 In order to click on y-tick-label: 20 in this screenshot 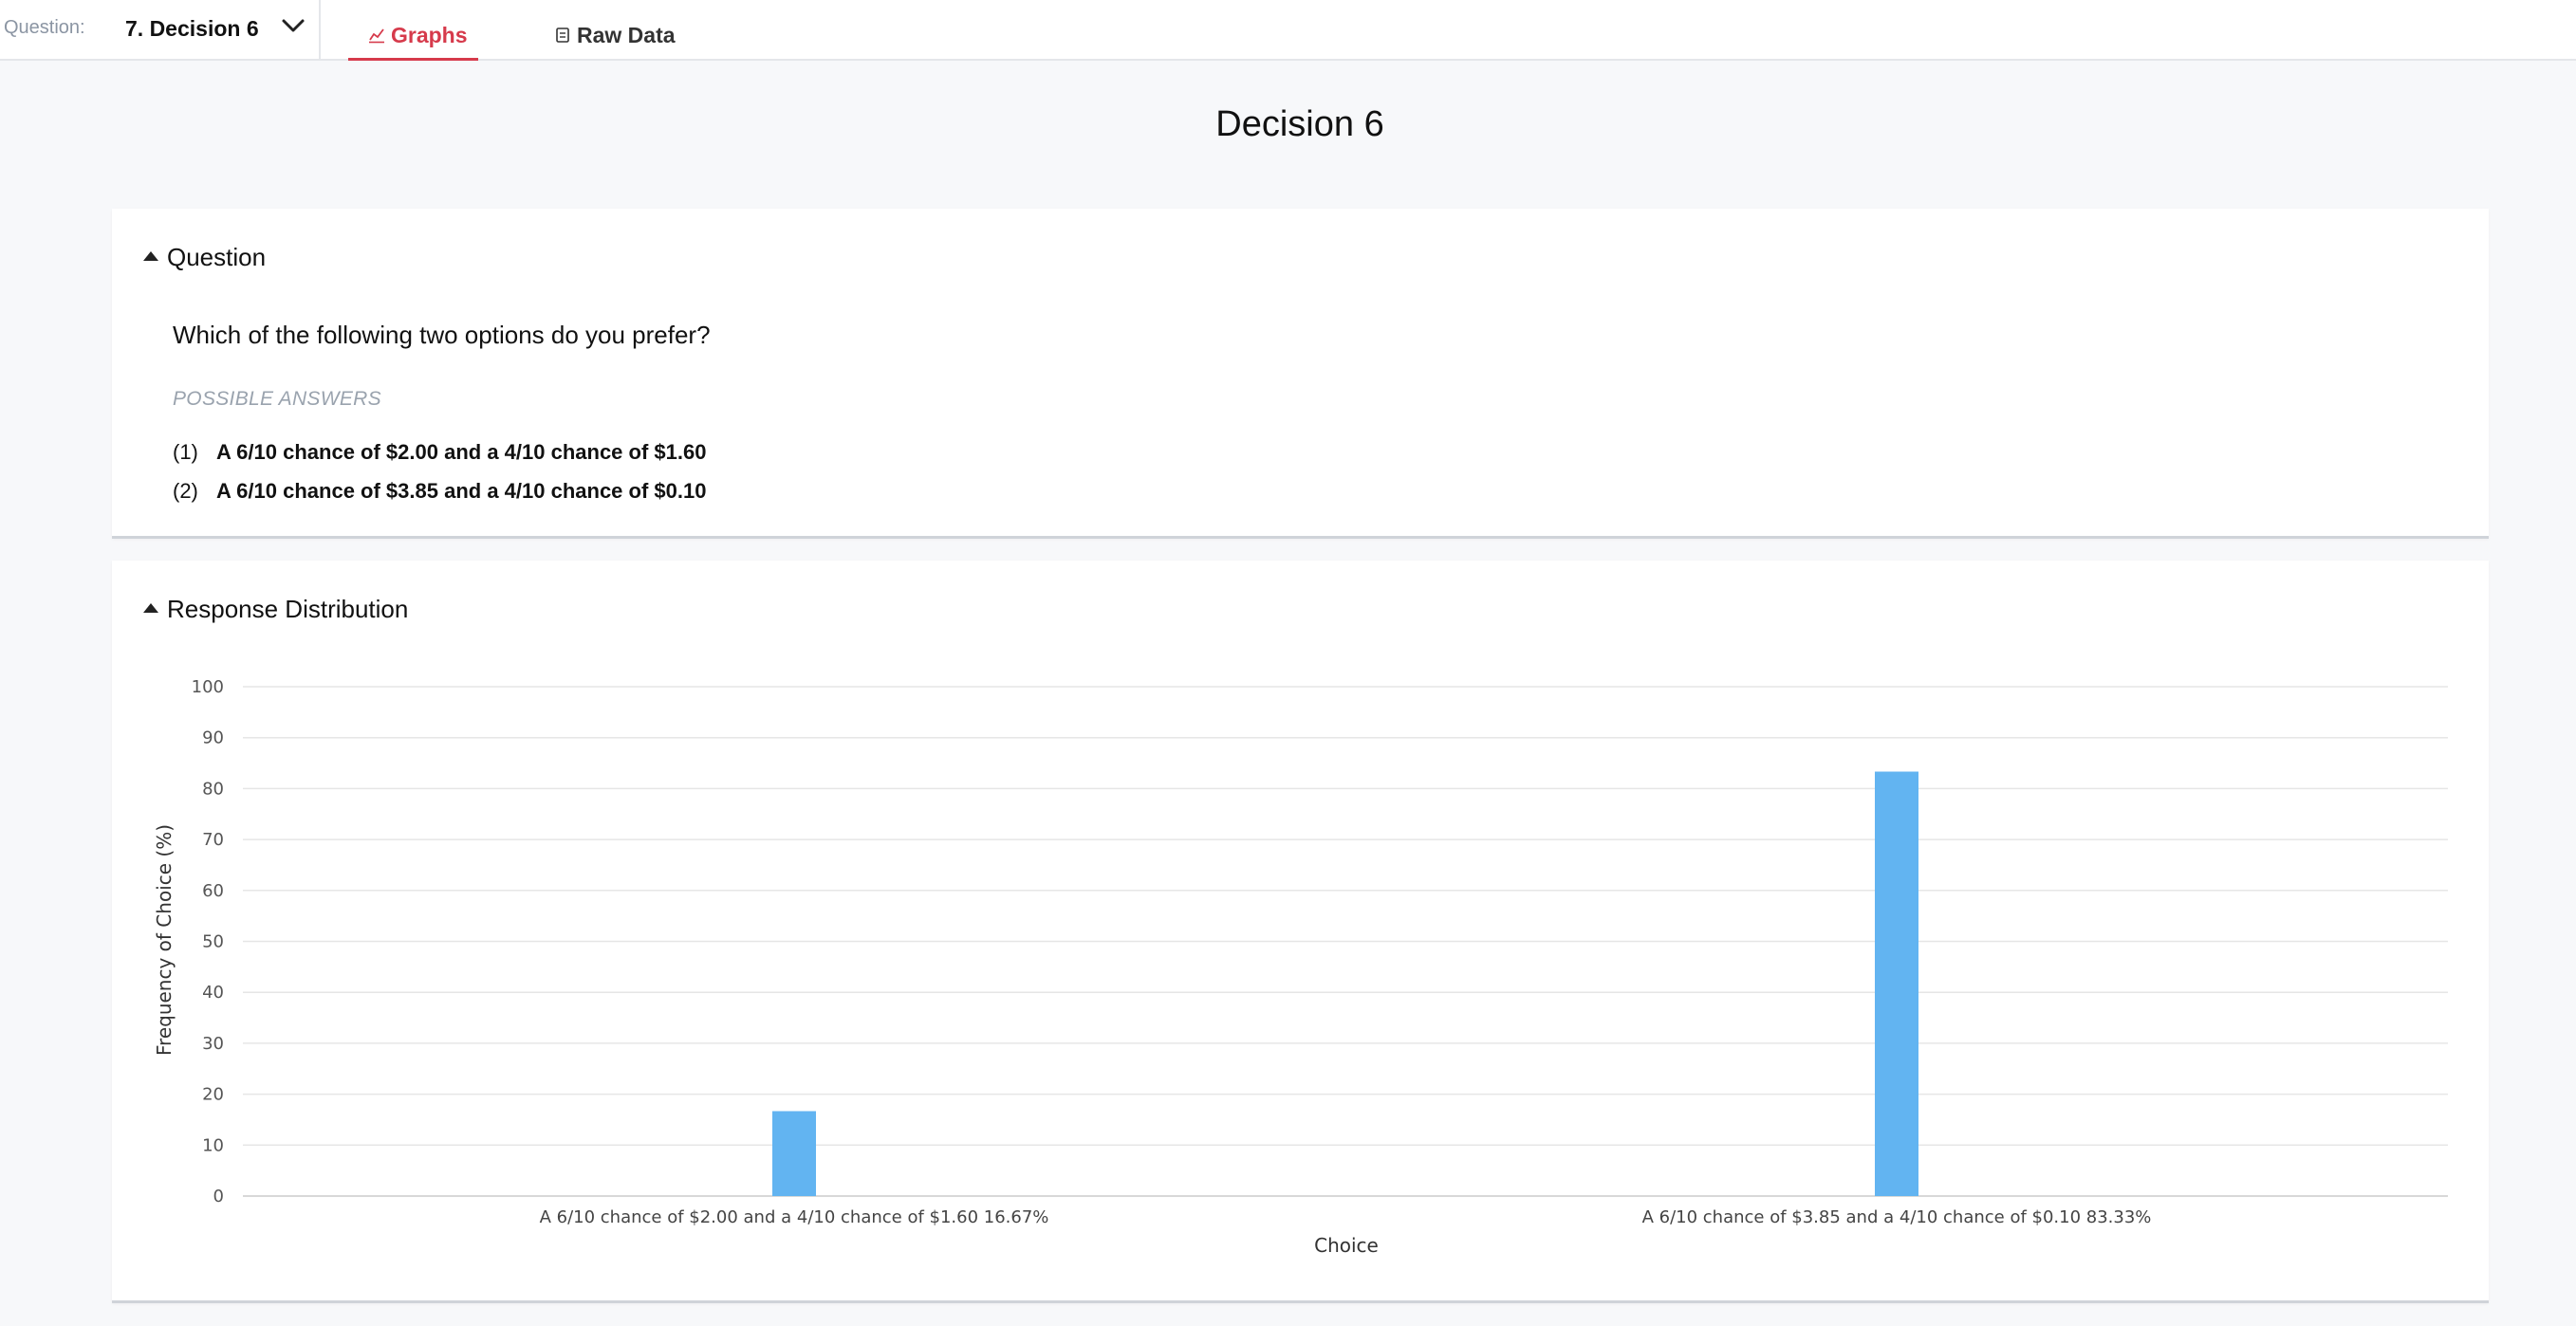, I will do `click(213, 1095)`.